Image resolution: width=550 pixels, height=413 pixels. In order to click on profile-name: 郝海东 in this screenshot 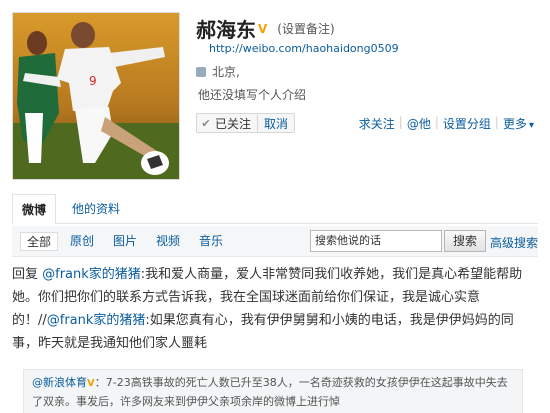, I will do `click(226, 30)`.